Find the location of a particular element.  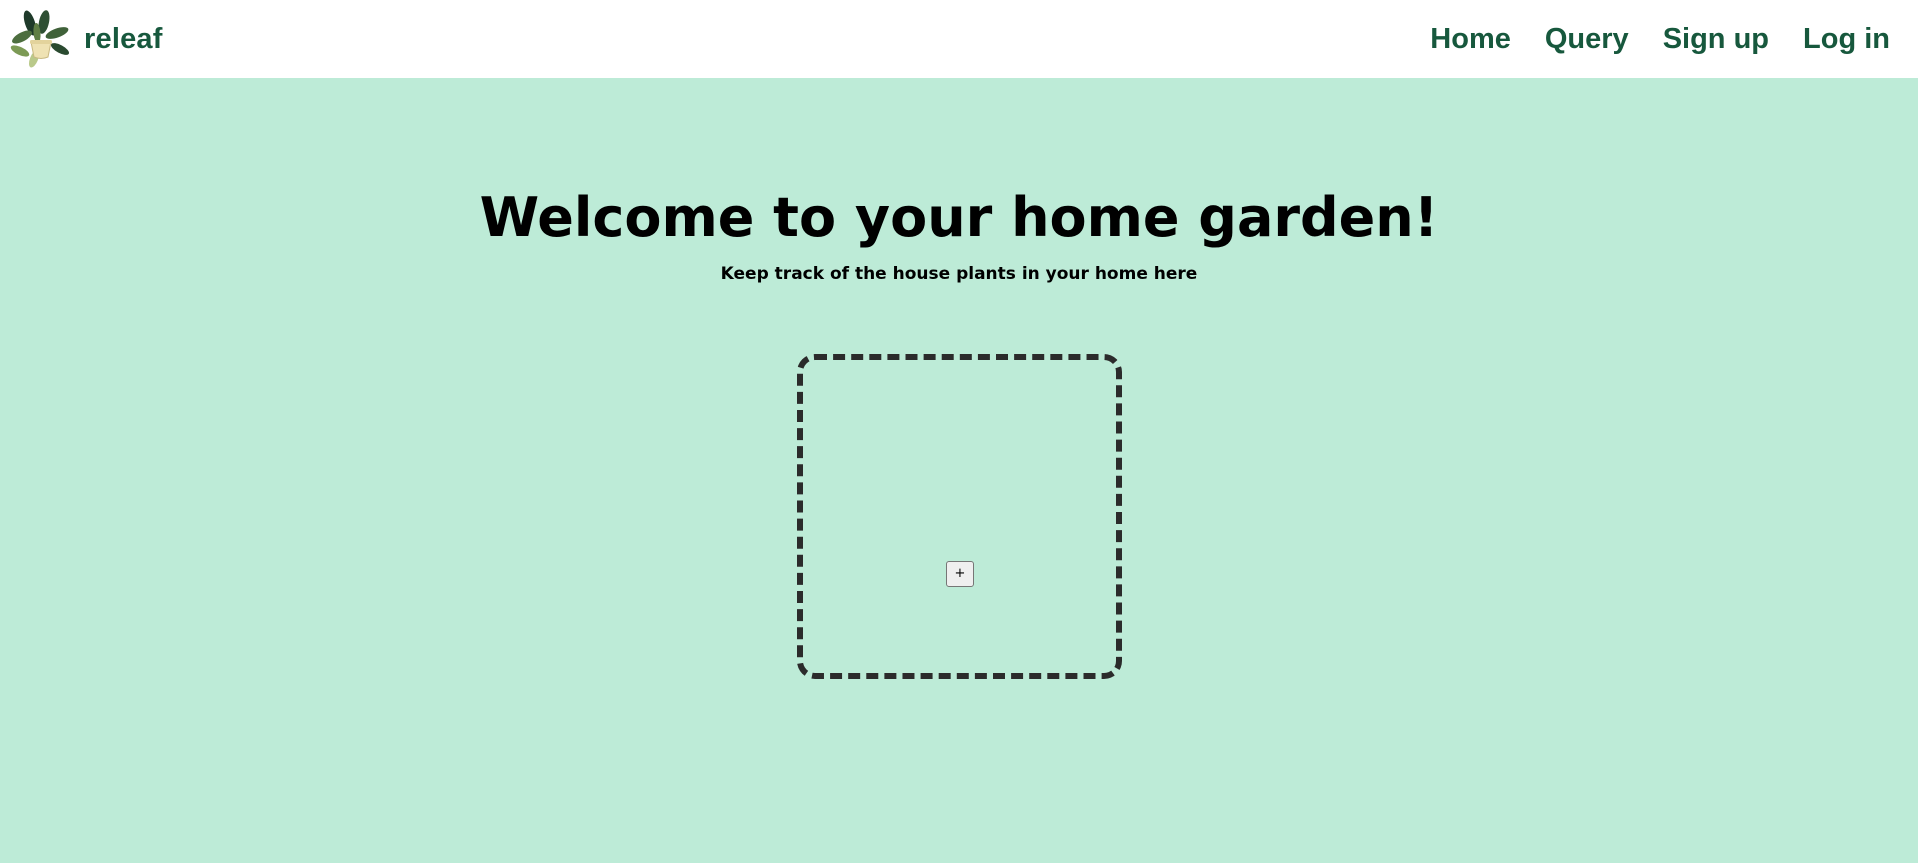

nav-link-home: Home is located at coordinates (1470, 39).